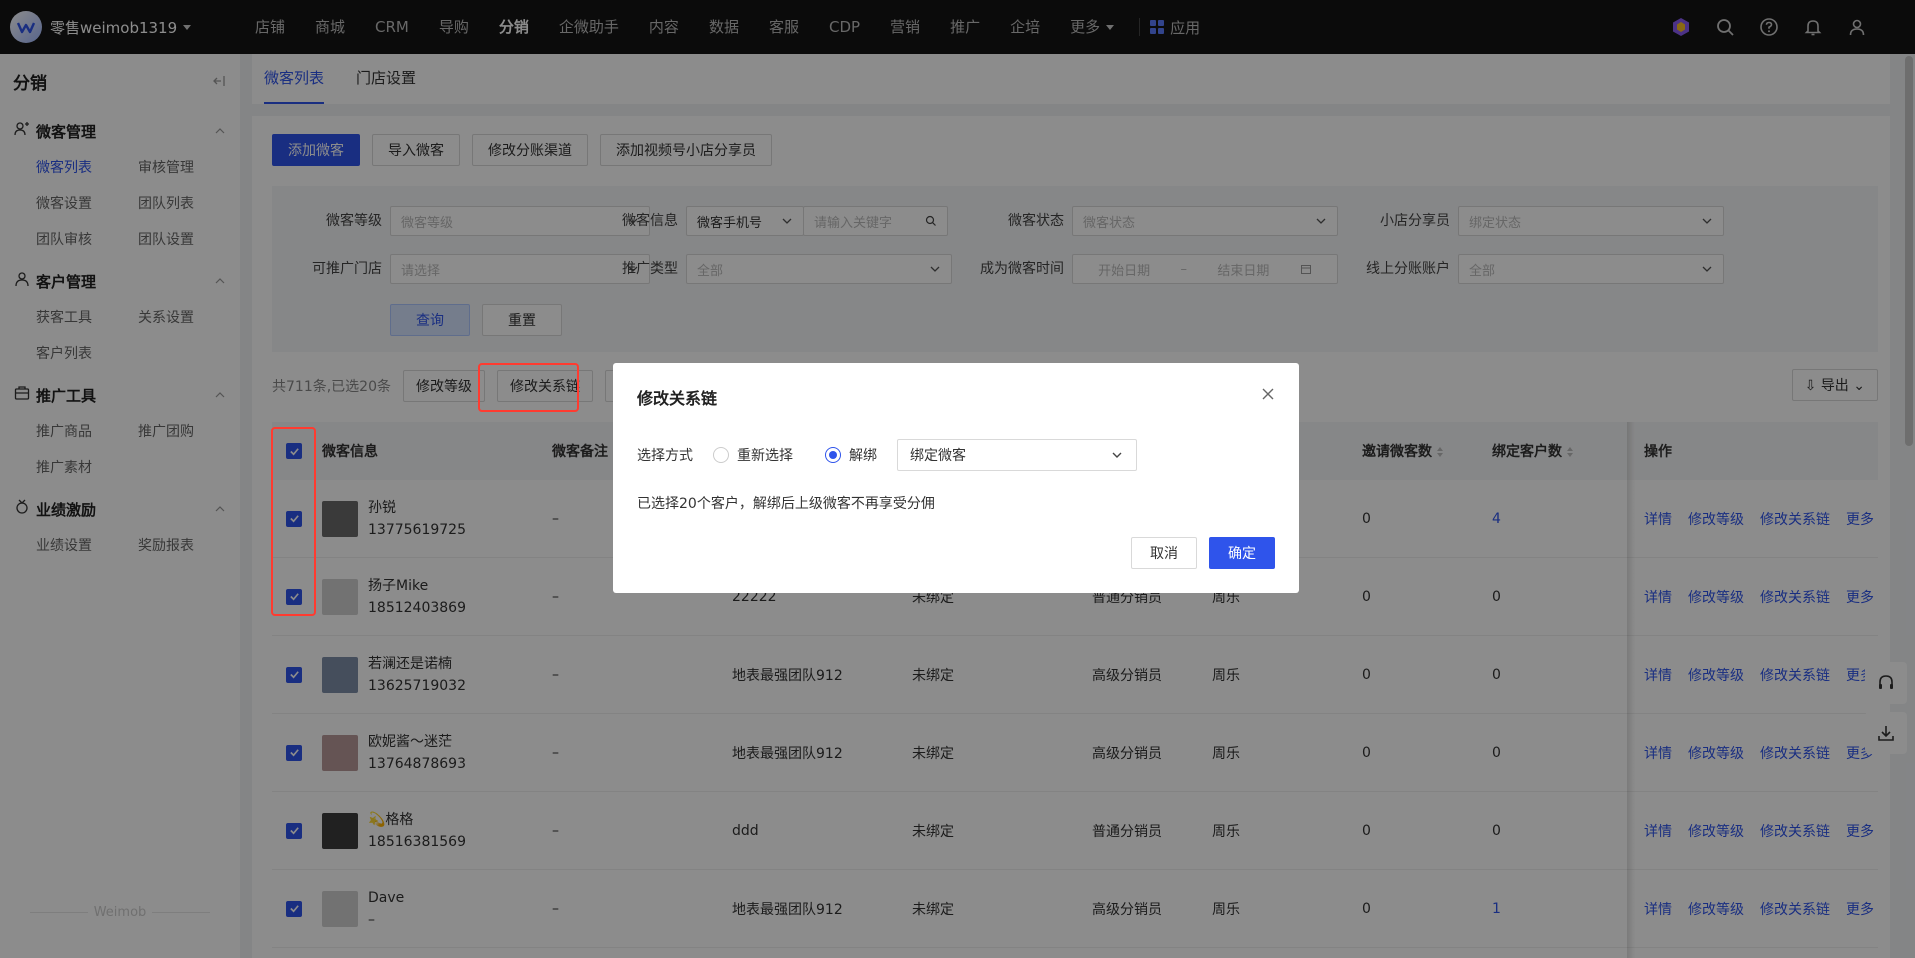 This screenshot has width=1915, height=958. What do you see at coordinates (1203, 553) in the screenshot?
I see `modal-footer: 取消 确定` at bounding box center [1203, 553].